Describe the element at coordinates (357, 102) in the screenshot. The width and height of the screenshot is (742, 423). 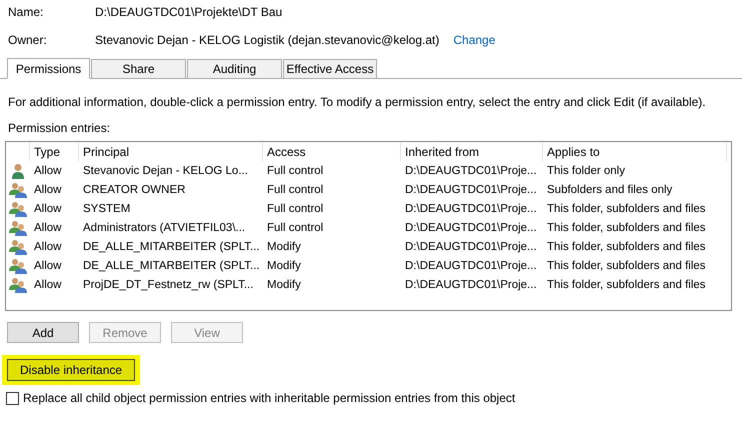
I see `info-text: For additional information, double-click a permission entry. To modify a permission entry, select the entry and click Edit (if available).` at that location.